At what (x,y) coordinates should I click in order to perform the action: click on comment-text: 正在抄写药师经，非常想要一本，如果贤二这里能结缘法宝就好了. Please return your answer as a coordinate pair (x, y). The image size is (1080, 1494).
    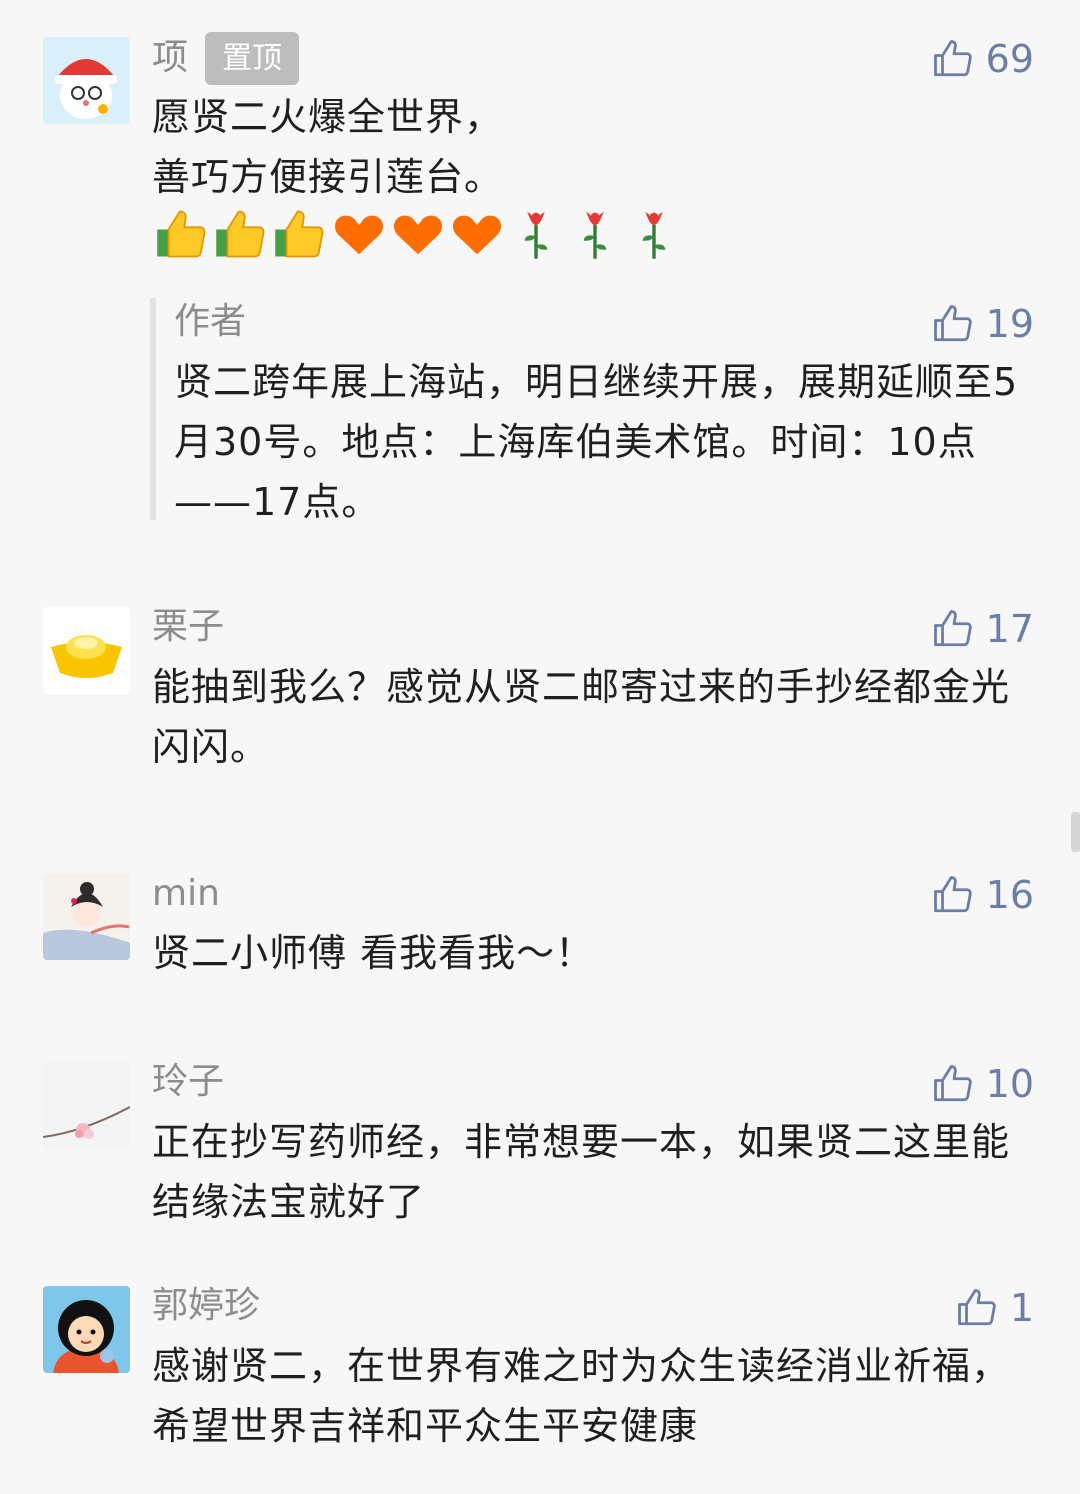
    Looking at the image, I should click on (581, 1172).